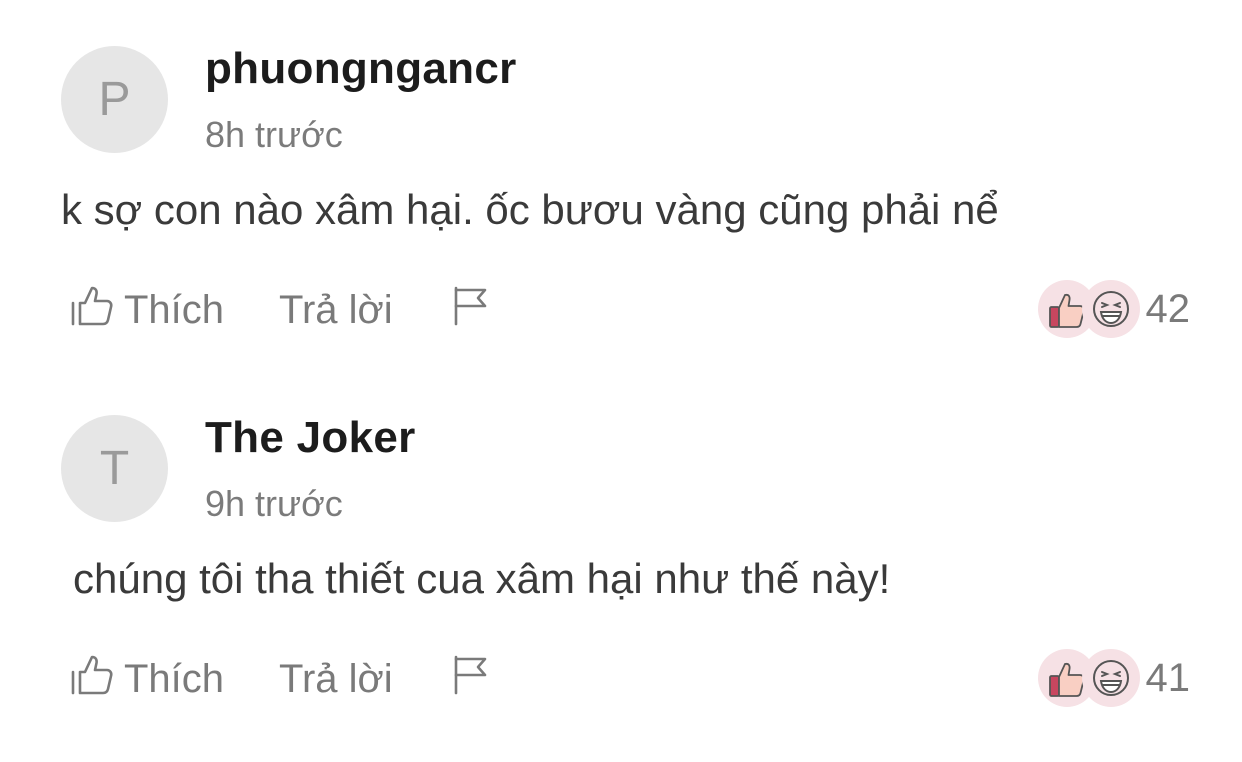 Image resolution: width=1242 pixels, height=762 pixels. I want to click on comment-timestamp: 9h trước, so click(274, 503).